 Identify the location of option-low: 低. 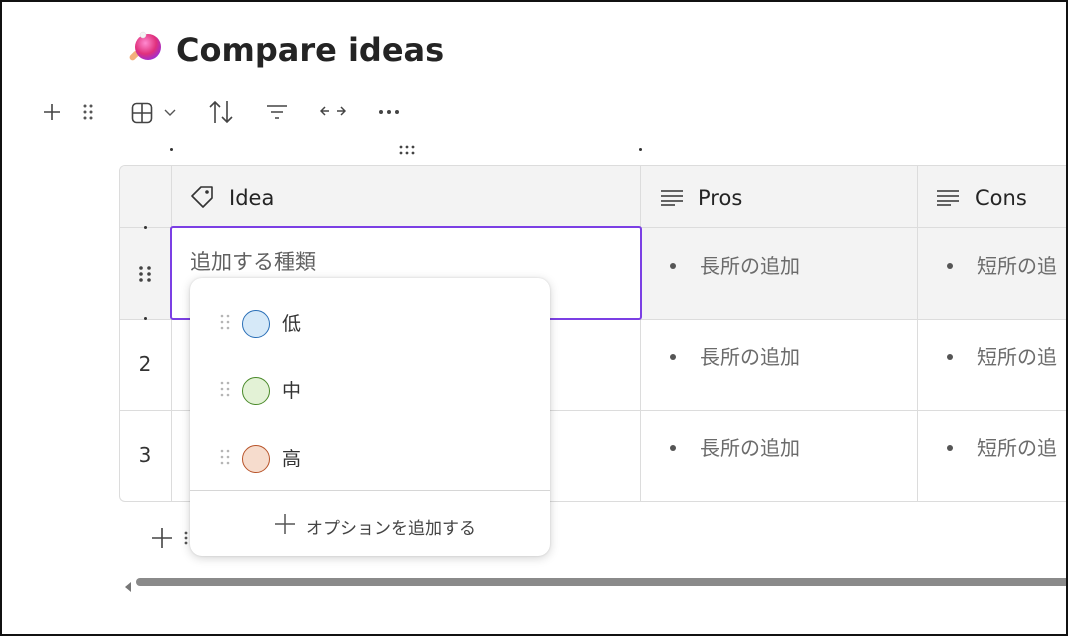
(370, 319).